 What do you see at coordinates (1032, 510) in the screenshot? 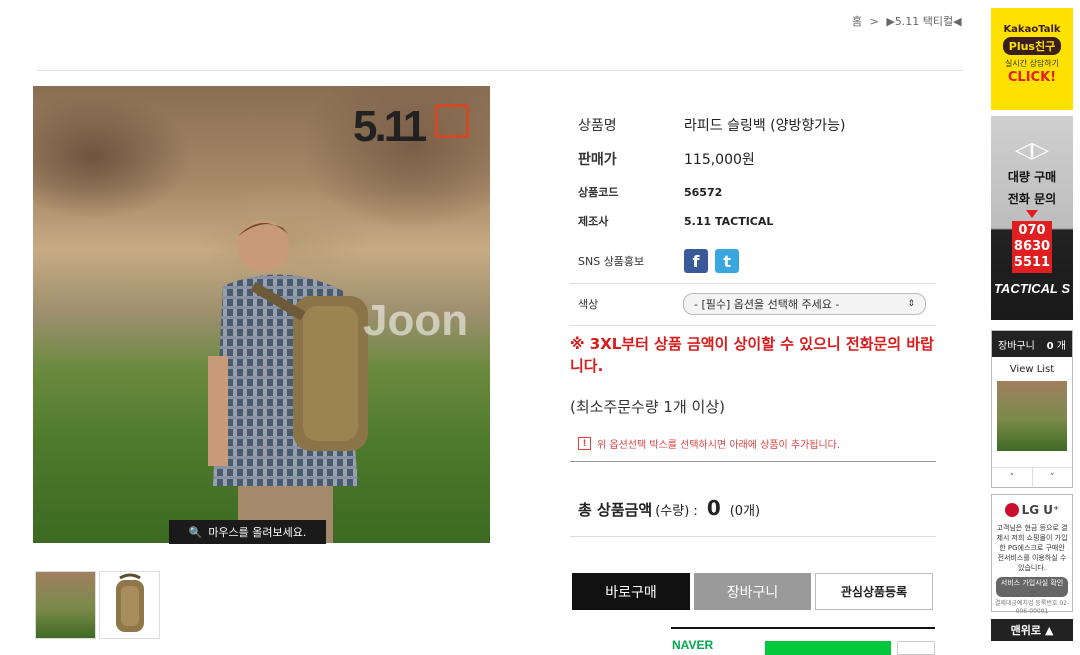
I see `lg-uplus-logo: LG U⁺` at bounding box center [1032, 510].